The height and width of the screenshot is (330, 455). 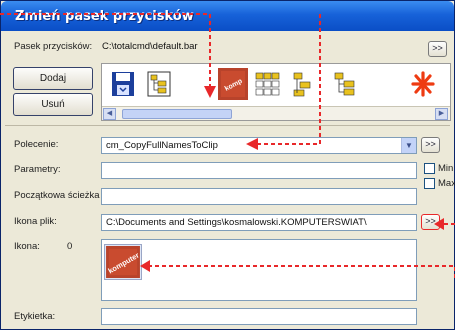 I want to click on arrow-to-blank-slot, so click(x=105, y=50).